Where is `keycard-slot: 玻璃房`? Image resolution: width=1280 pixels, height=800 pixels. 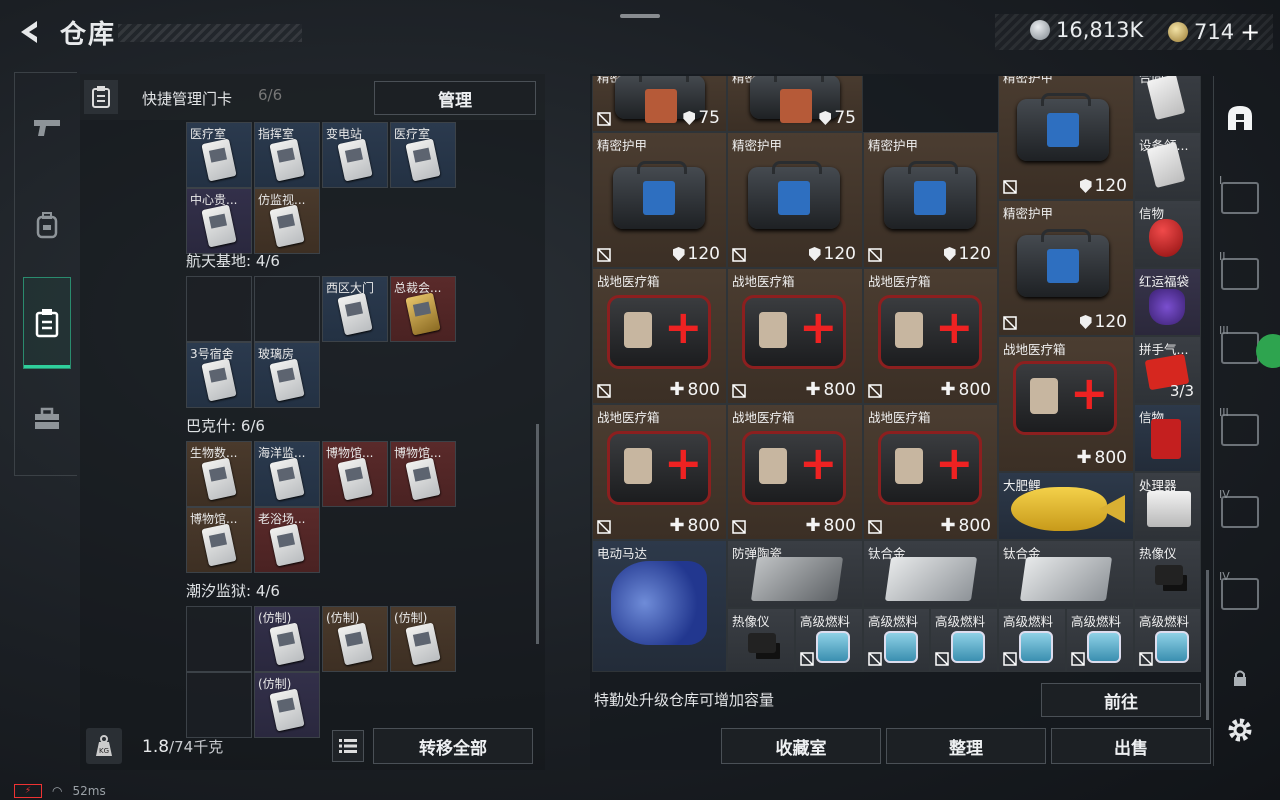
keycard-slot: 玻璃房 is located at coordinates (287, 375).